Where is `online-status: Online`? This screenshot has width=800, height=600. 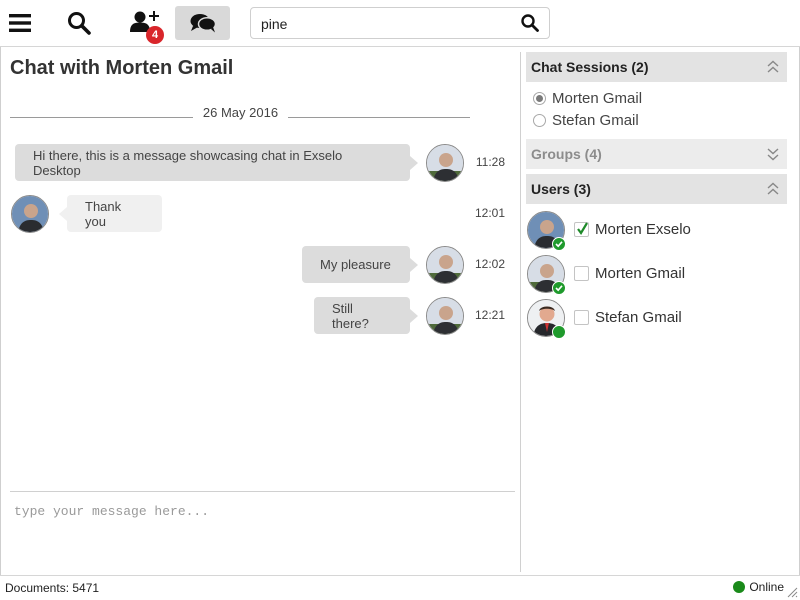 online-status: Online is located at coordinates (758, 587).